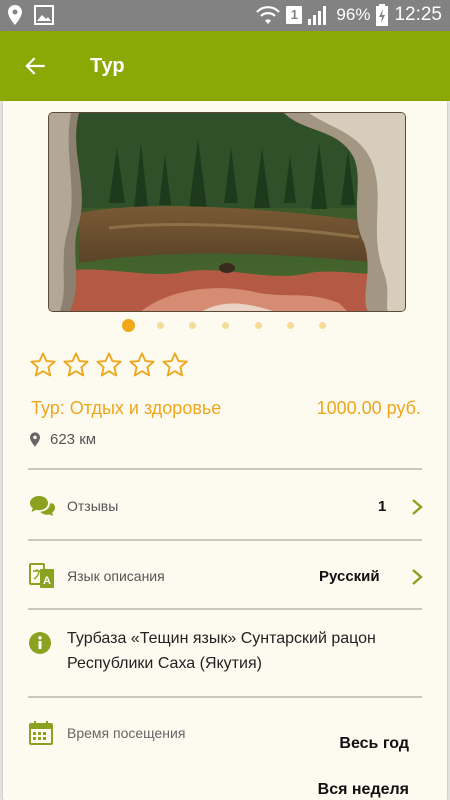 The width and height of the screenshot is (450, 800). Describe the element at coordinates (42, 506) in the screenshot. I see `chat-bubbles-icon` at that location.